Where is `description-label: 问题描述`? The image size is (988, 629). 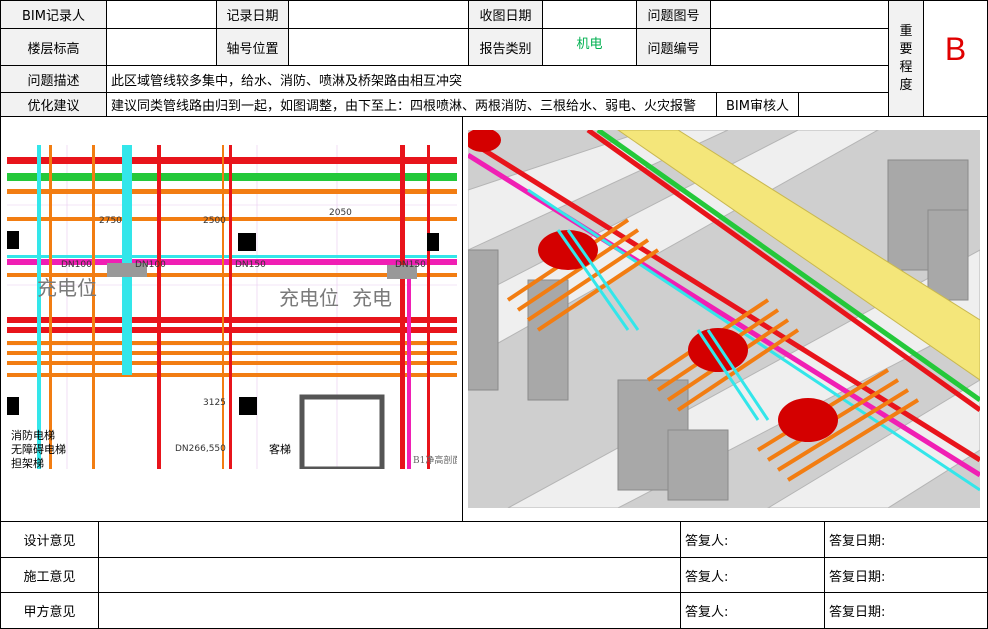 description-label: 问题描述 is located at coordinates (54, 79).